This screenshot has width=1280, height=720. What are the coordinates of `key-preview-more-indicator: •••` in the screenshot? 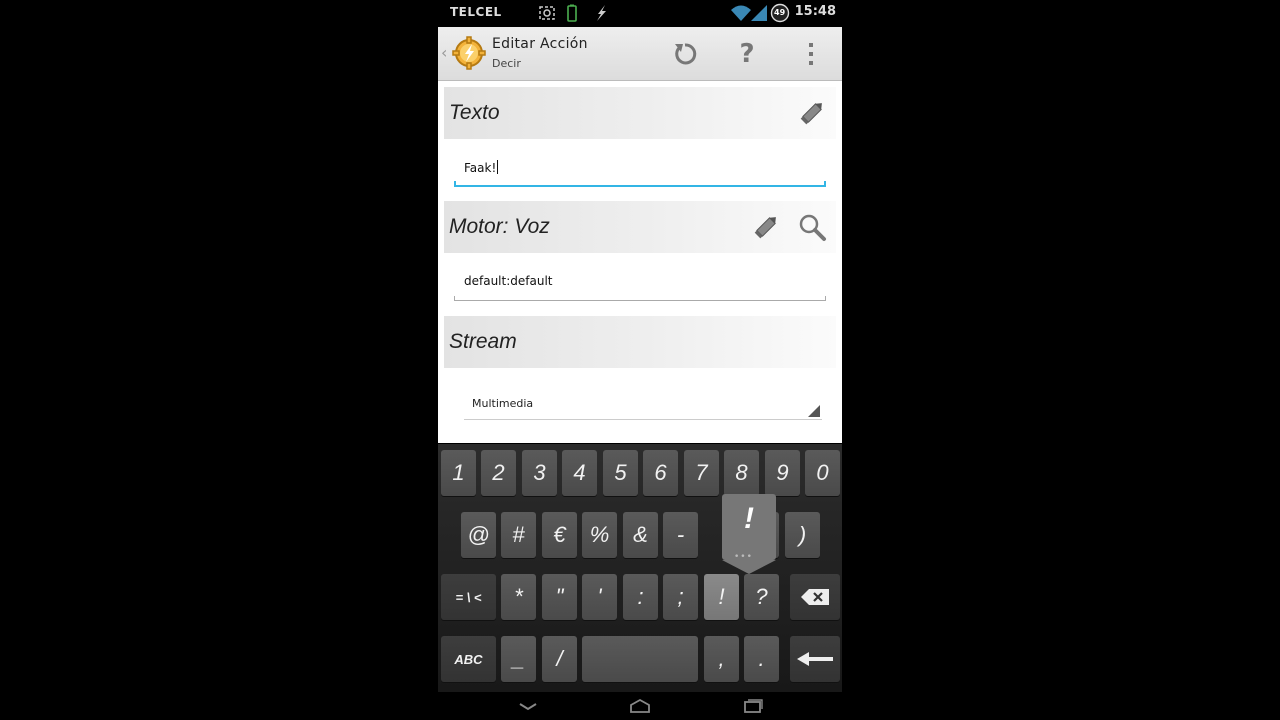 It's located at (743, 557).